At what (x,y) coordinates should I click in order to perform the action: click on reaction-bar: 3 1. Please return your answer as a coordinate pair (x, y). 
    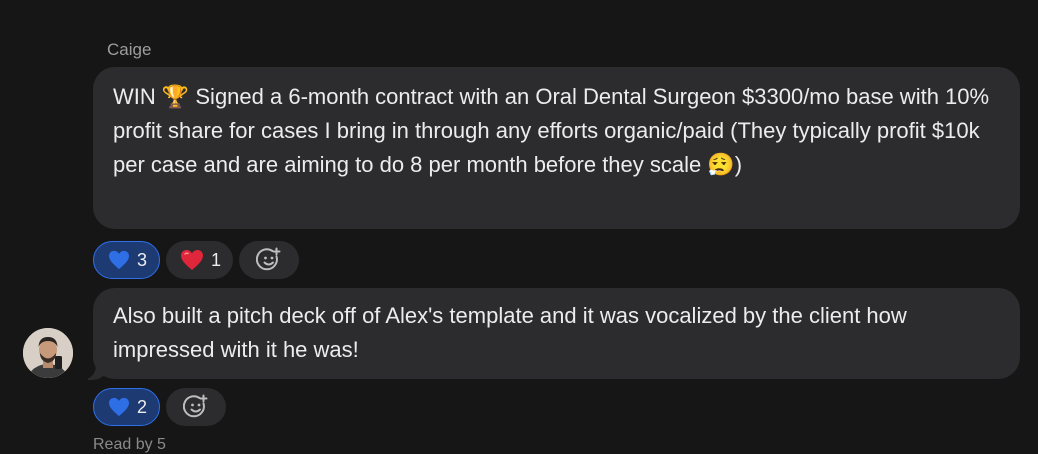
    Looking at the image, I should click on (196, 260).